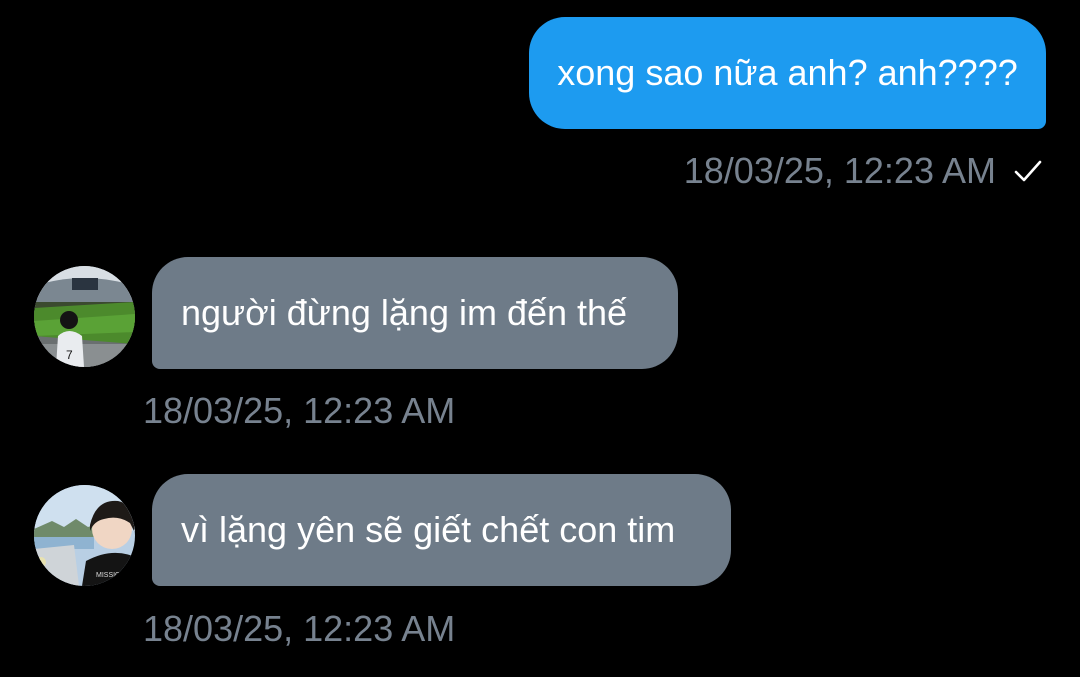 The height and width of the screenshot is (677, 1080). What do you see at coordinates (428, 529) in the screenshot?
I see `message-text: vì lặng yên sẽ giết chết con tim` at bounding box center [428, 529].